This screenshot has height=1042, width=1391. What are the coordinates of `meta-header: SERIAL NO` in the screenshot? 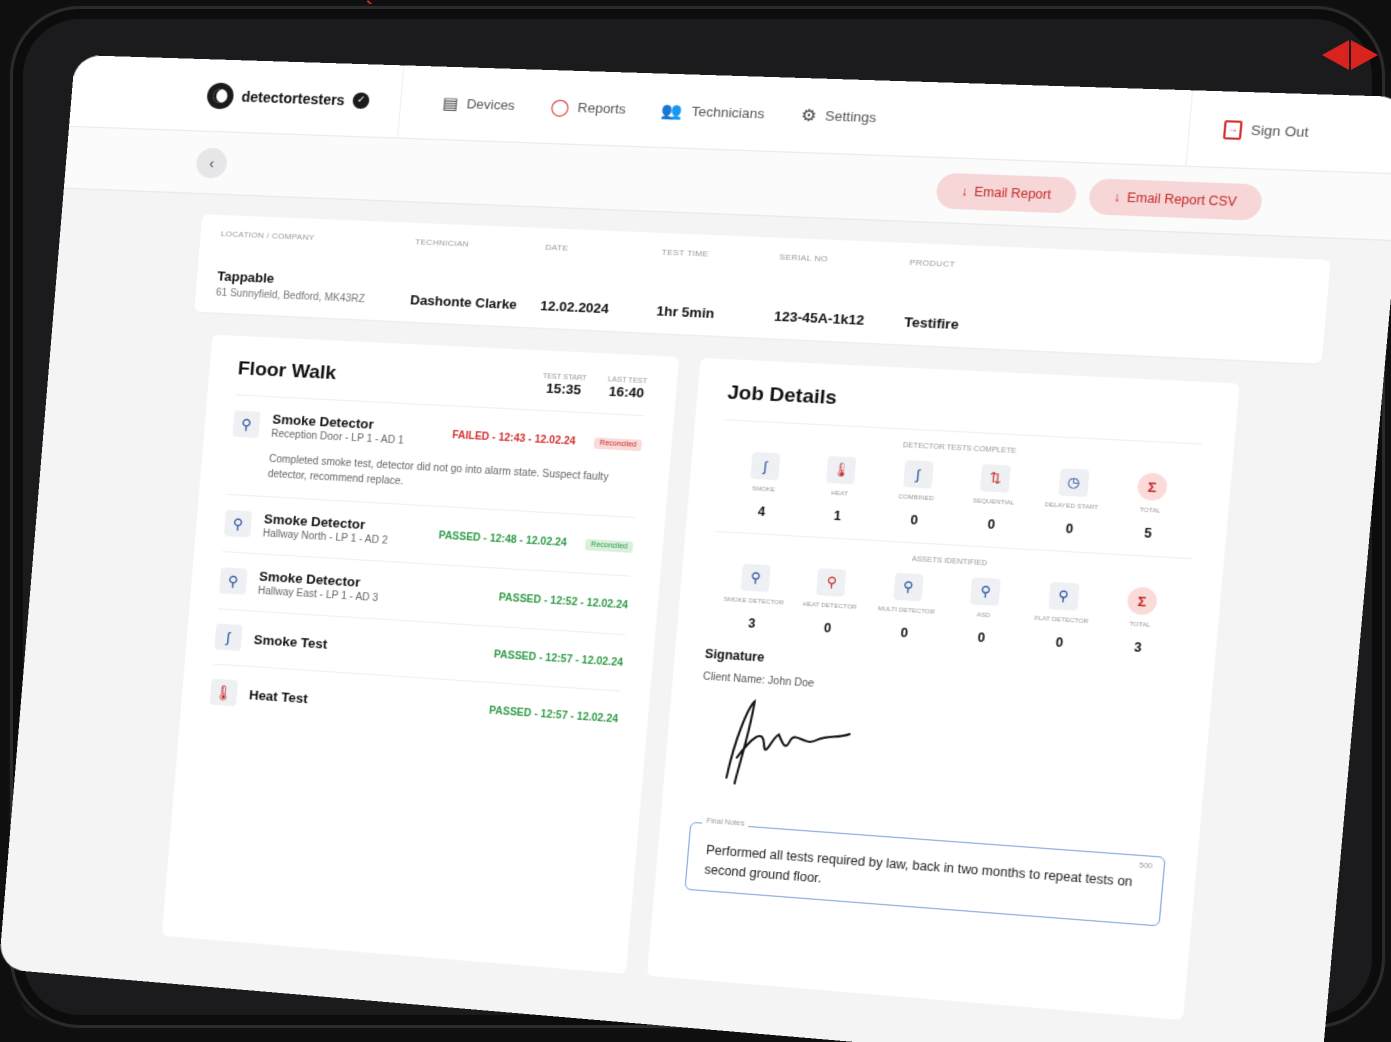 It's located at (803, 258).